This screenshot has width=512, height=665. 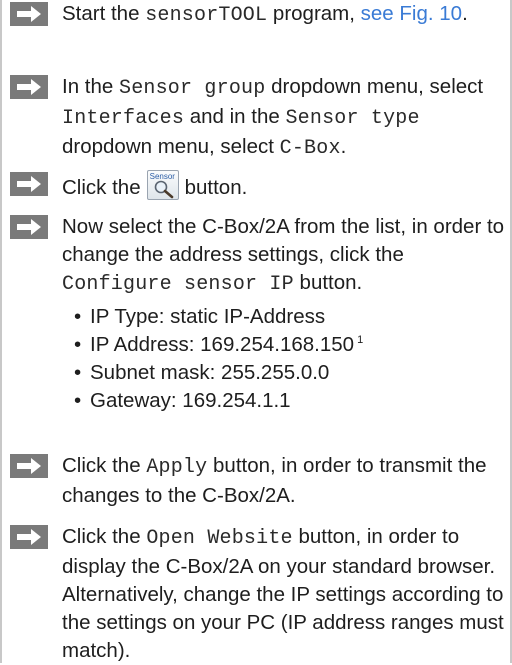 I want to click on step-2-text-e: ., so click(x=343, y=146).